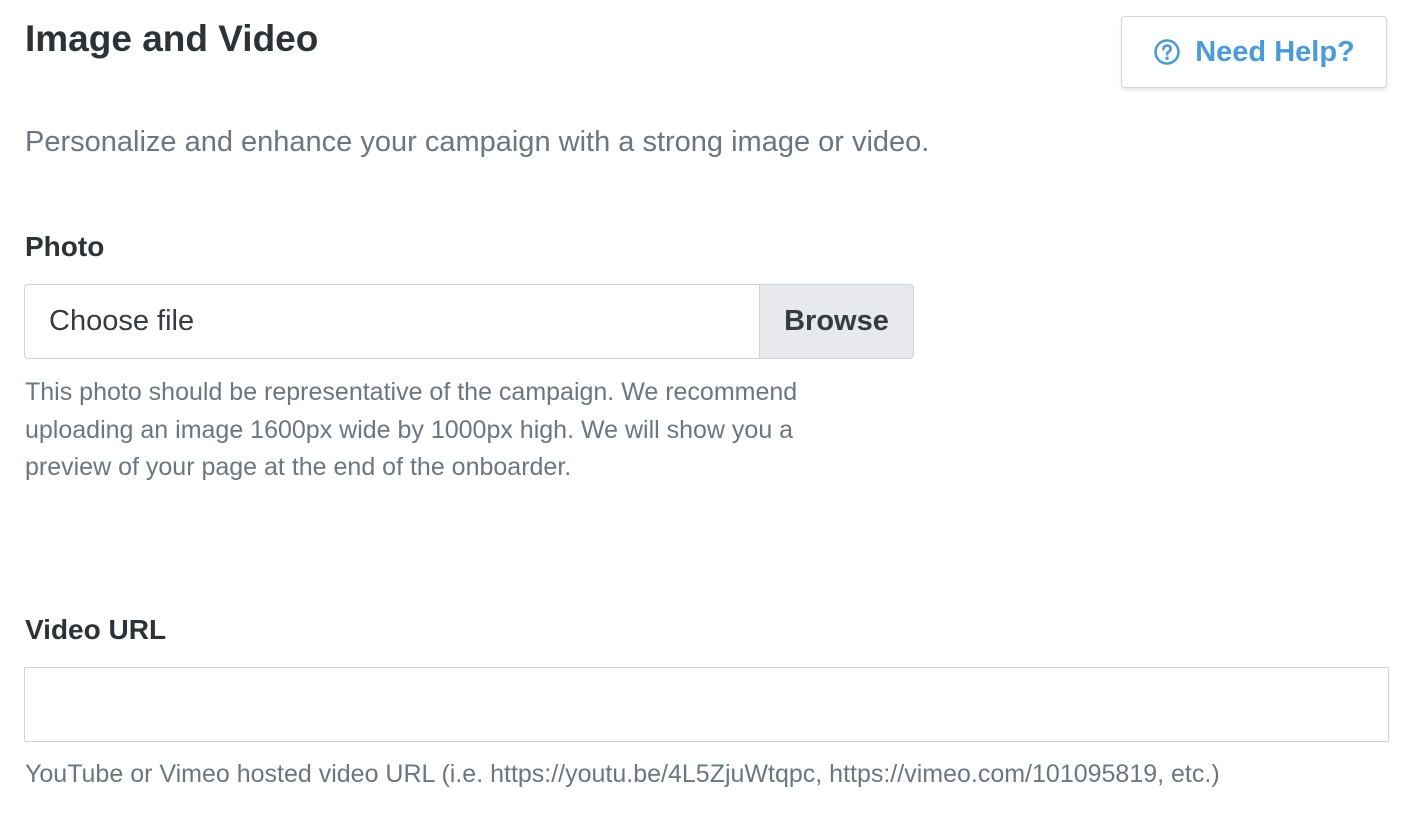 The width and height of the screenshot is (1415, 814). I want to click on video-url-label: Video URL, so click(96, 629).